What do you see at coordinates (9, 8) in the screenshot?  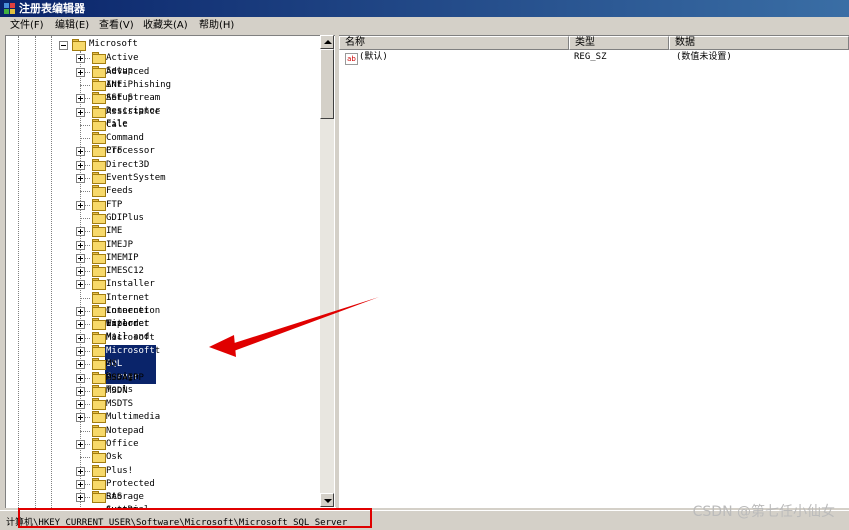 I see `registry-editor-icon` at bounding box center [9, 8].